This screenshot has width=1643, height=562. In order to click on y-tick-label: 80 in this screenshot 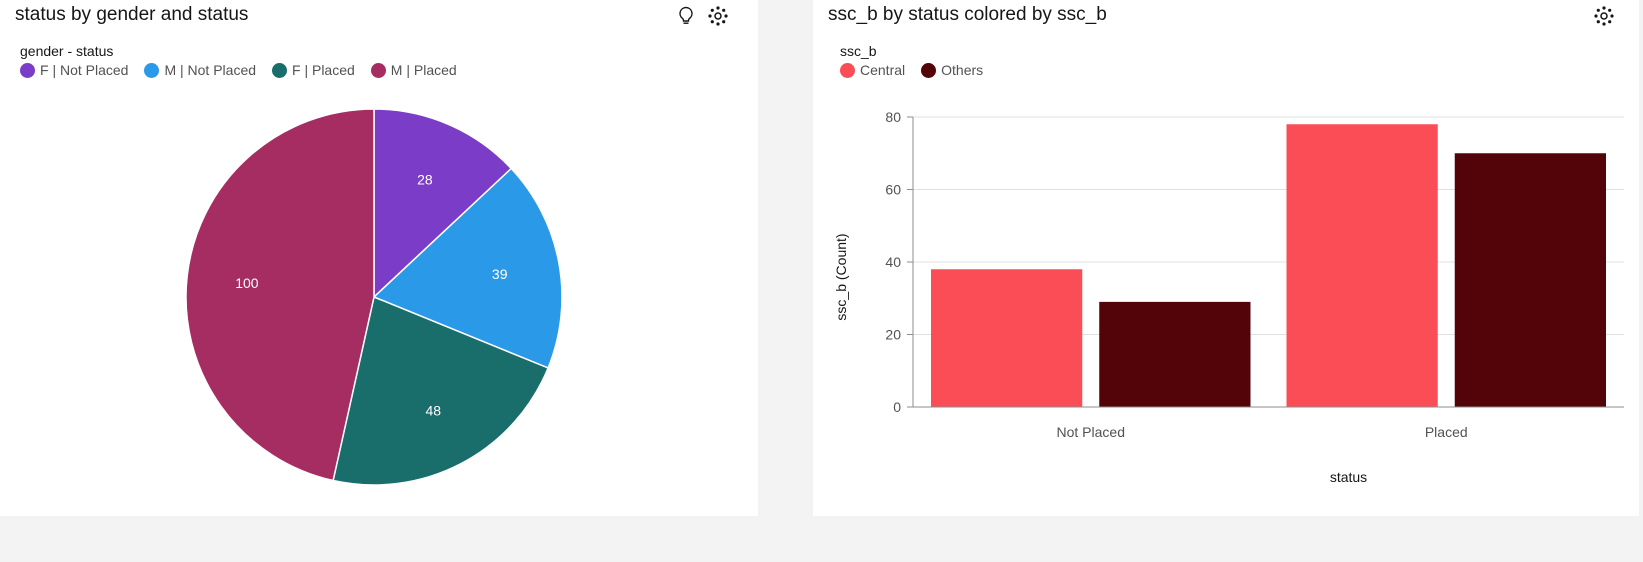, I will do `click(893, 117)`.